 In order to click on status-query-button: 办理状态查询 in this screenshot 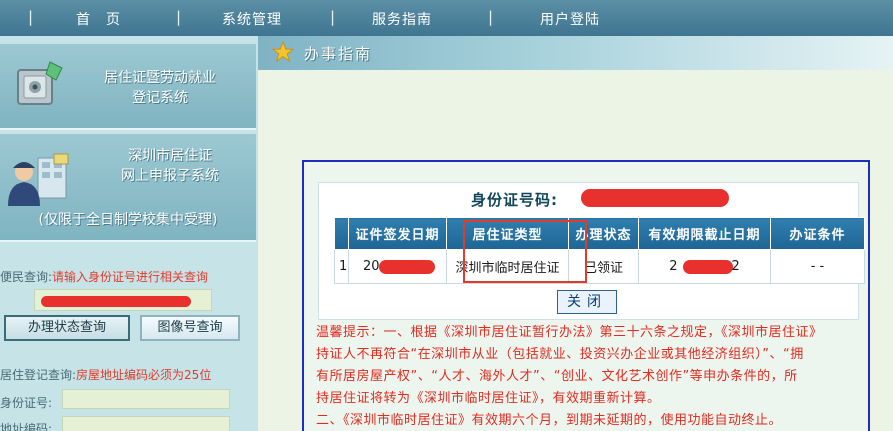, I will do `click(67, 328)`.